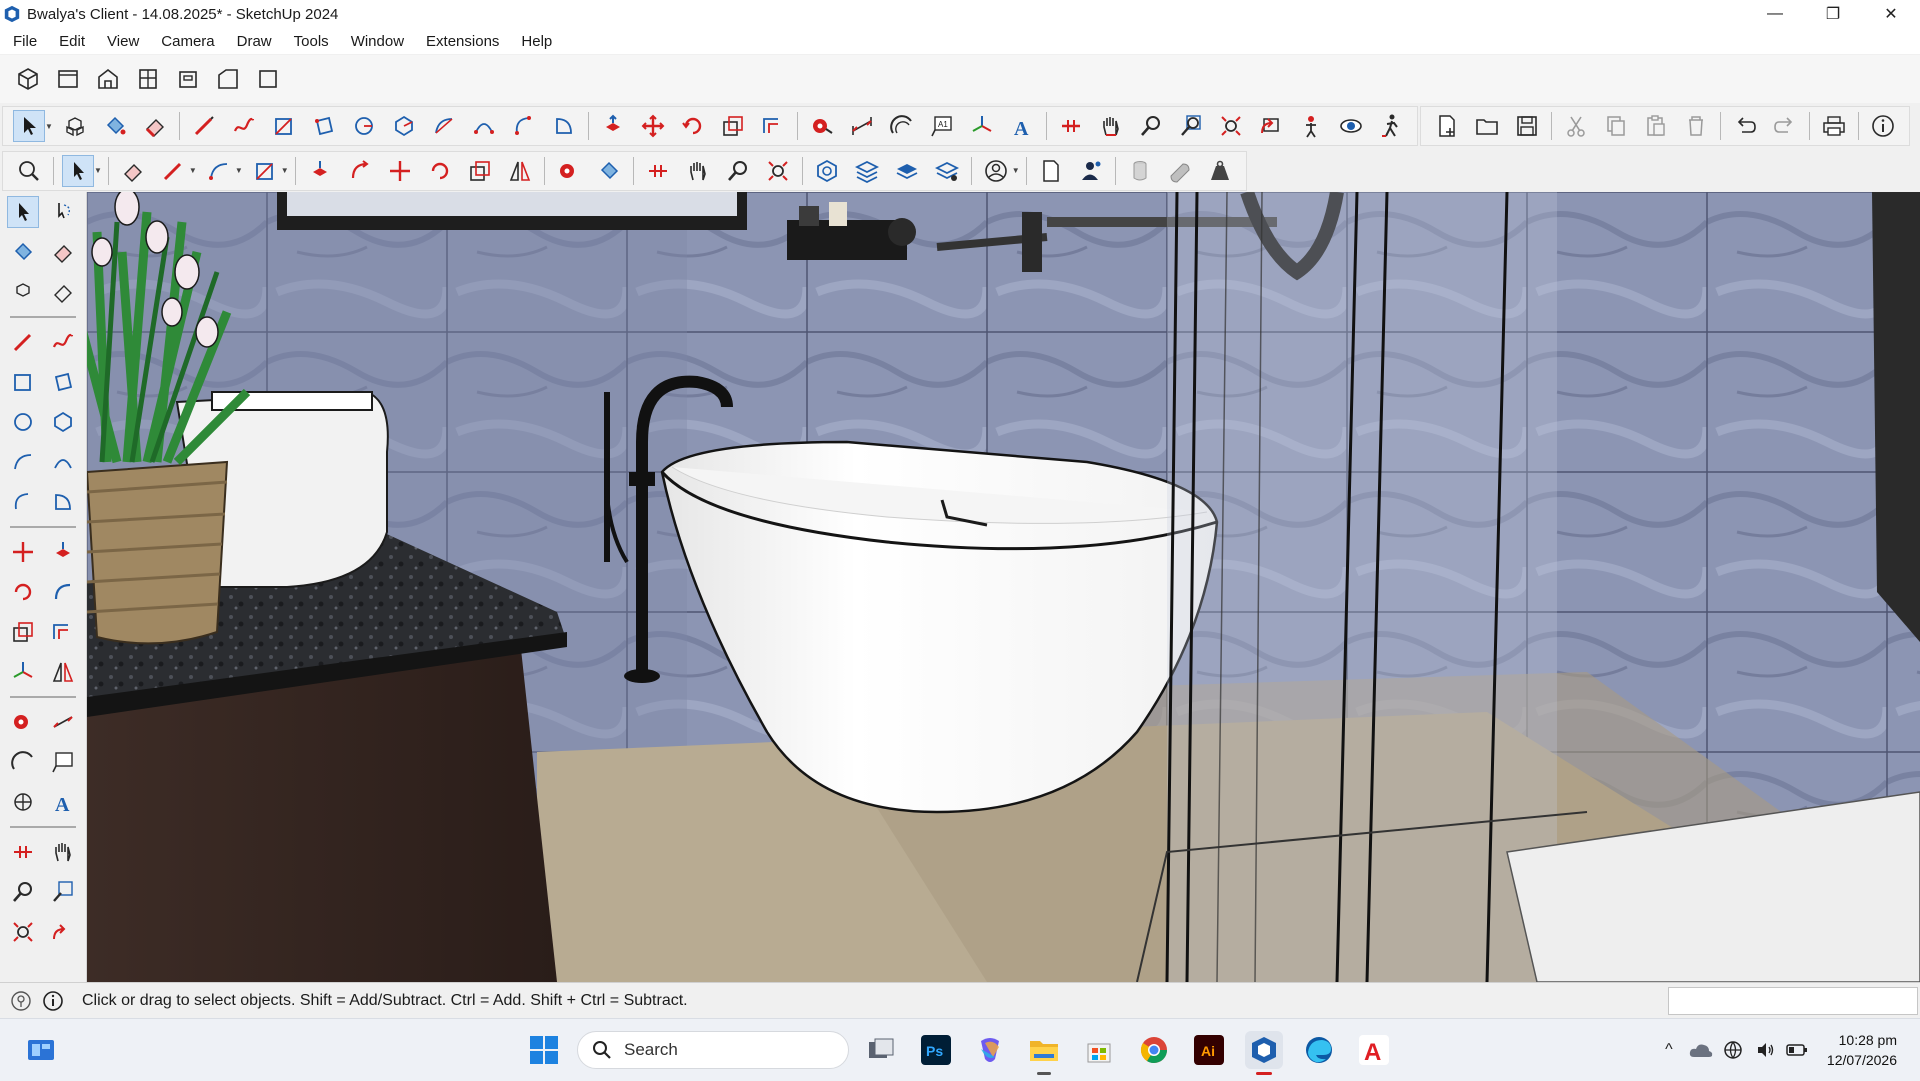 This screenshot has height=1081, width=1920. I want to click on onedrive-cloud-icon, so click(1701, 1050).